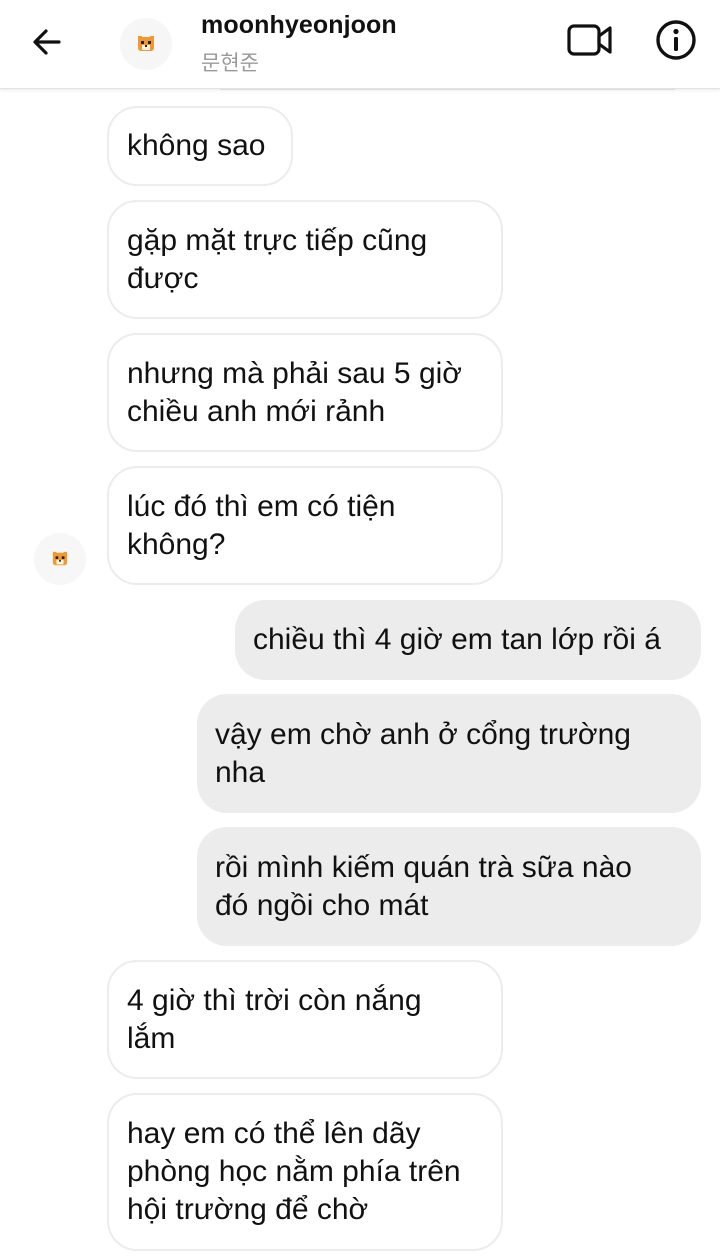 Image resolution: width=720 pixels, height=1260 pixels. What do you see at coordinates (299, 25) in the screenshot?
I see `contact-username: moonhyeonjoon` at bounding box center [299, 25].